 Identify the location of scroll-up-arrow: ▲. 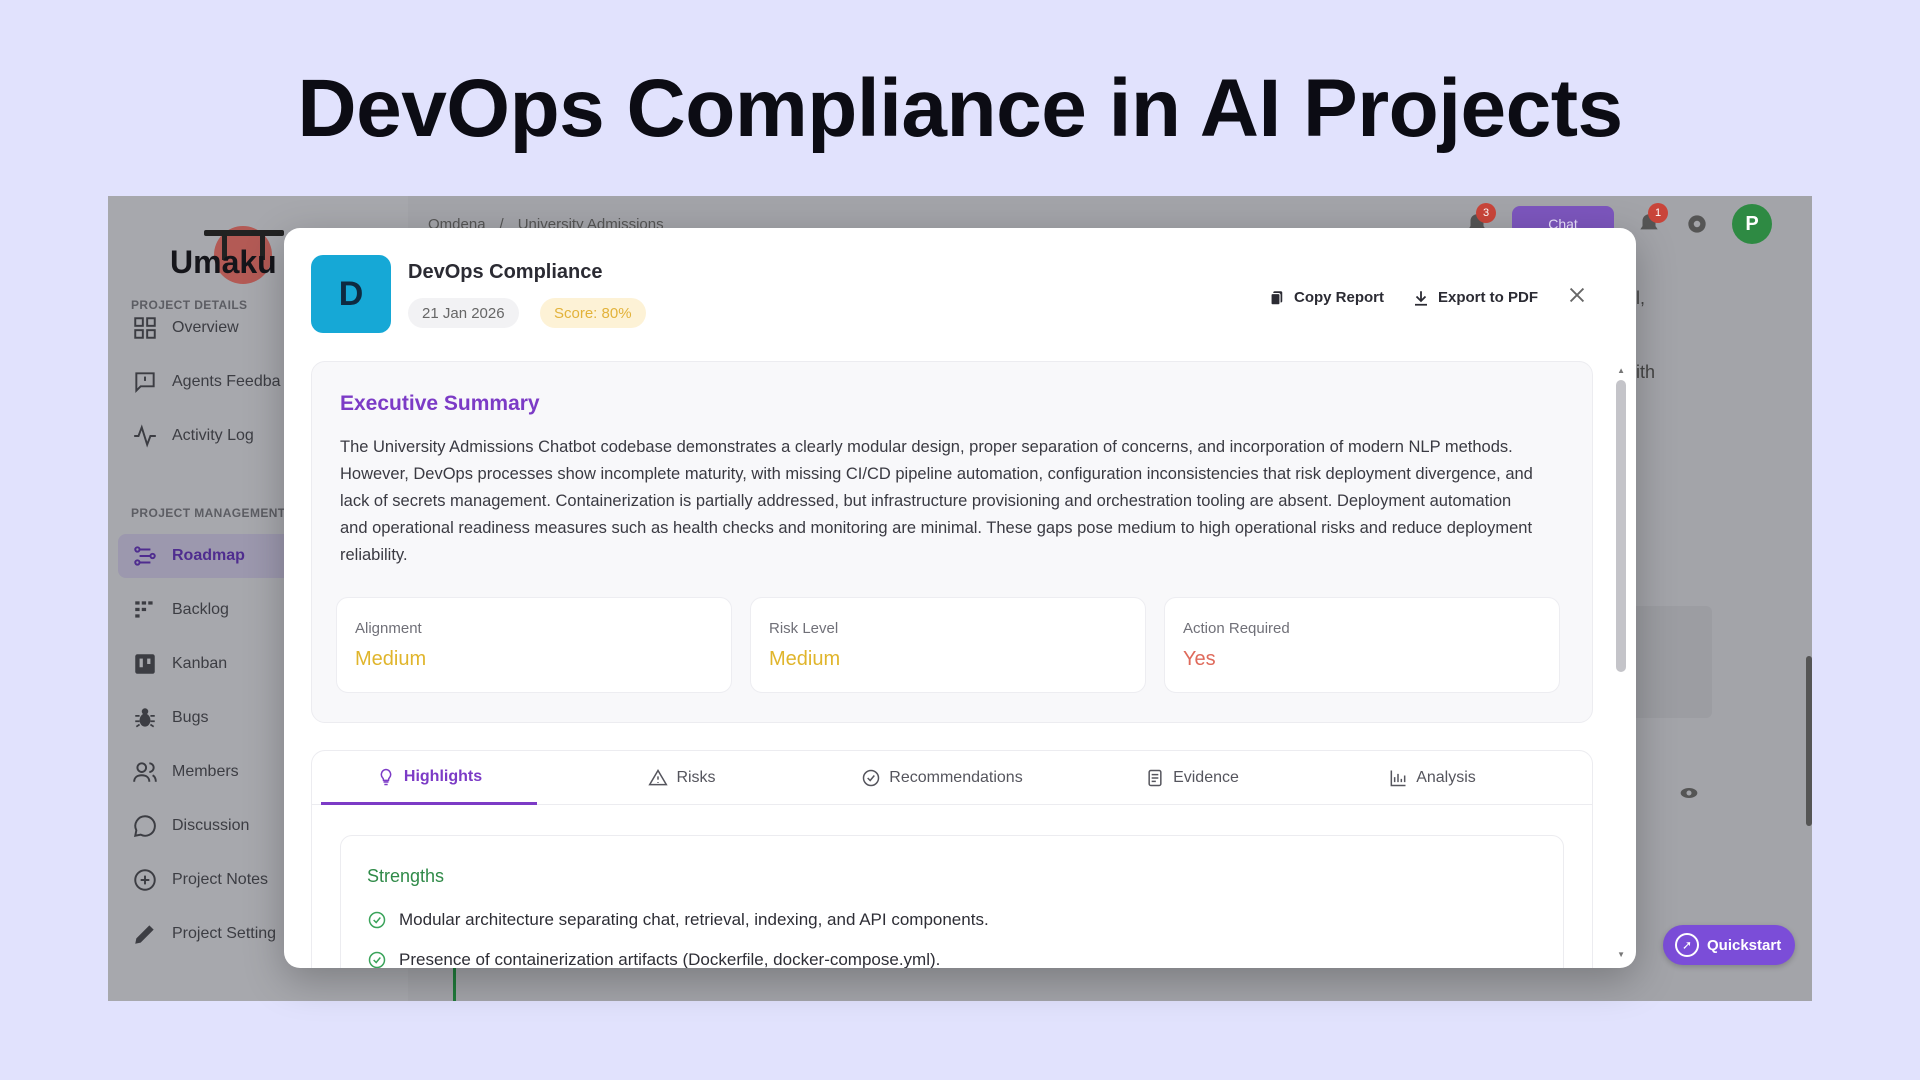
(1621, 370).